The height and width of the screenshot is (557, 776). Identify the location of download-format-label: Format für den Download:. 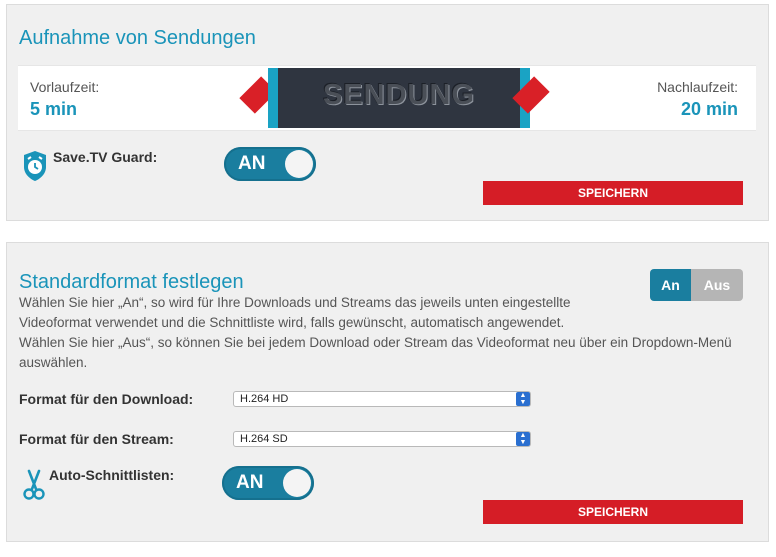
(106, 399).